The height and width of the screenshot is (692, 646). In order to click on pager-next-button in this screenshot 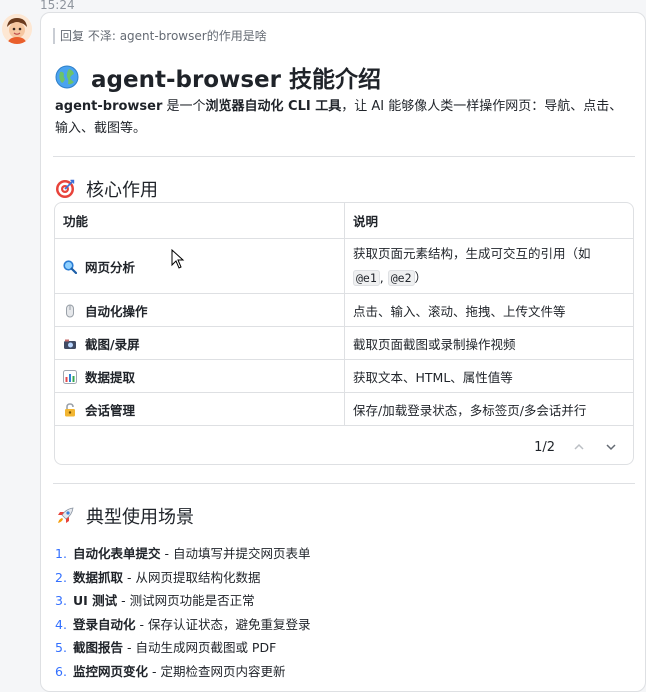, I will do `click(611, 447)`.